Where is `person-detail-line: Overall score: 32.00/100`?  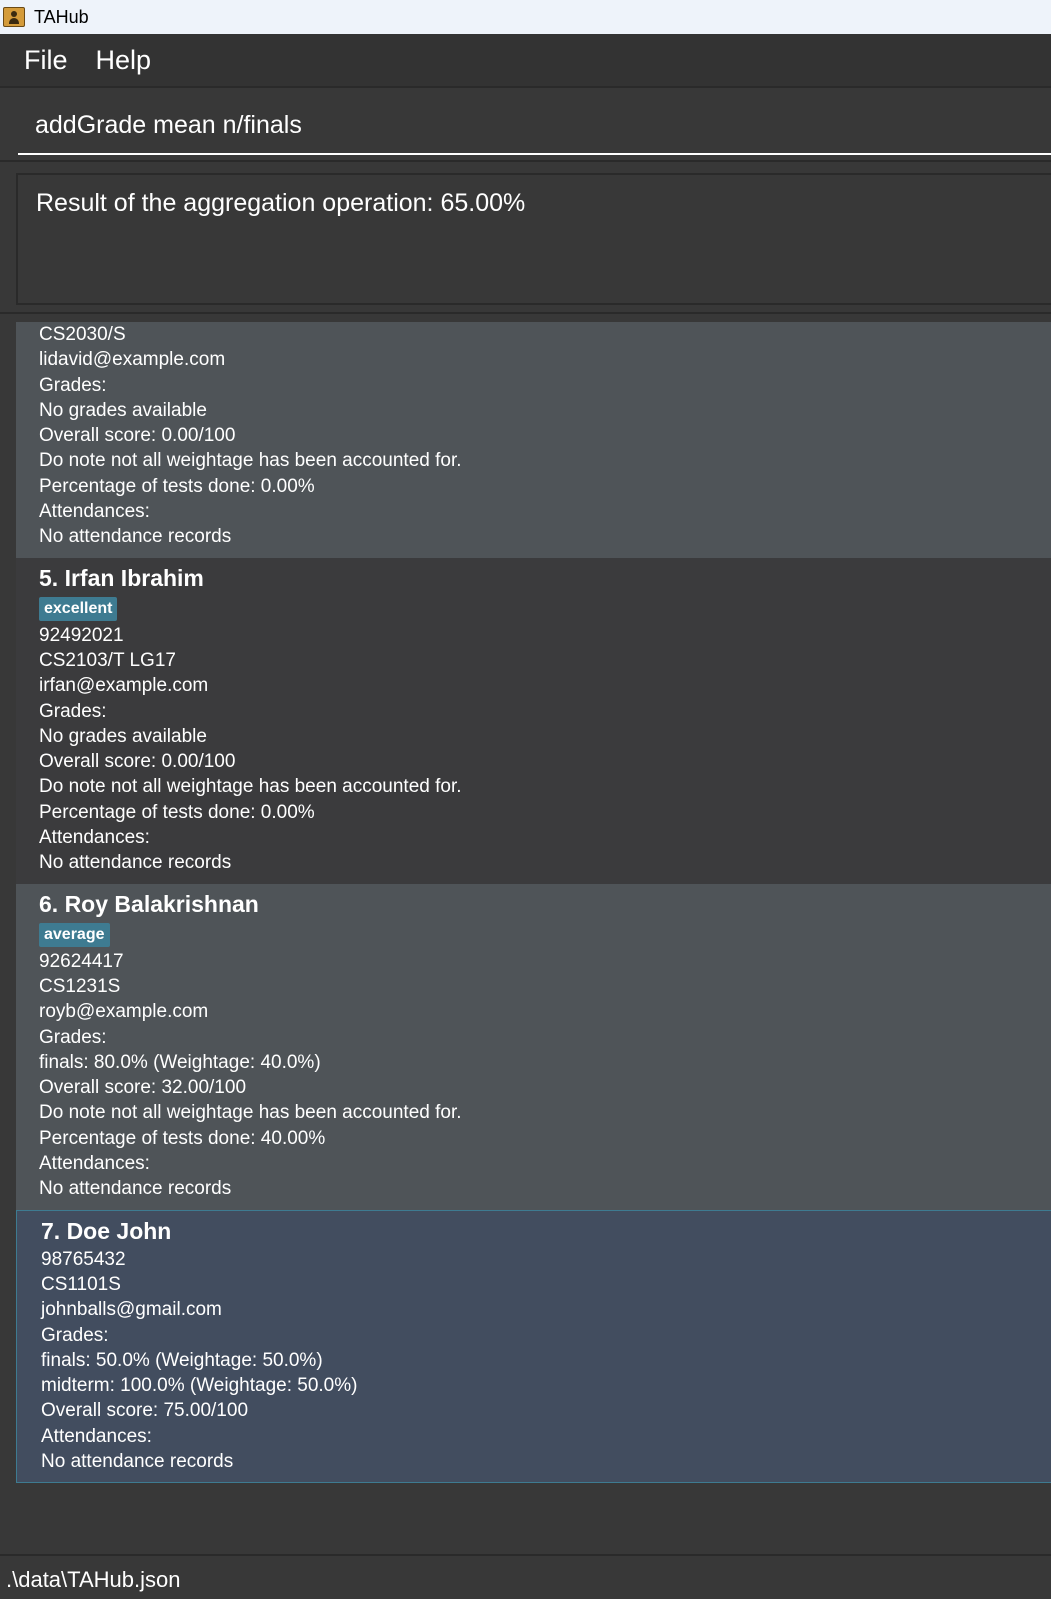
person-detail-line: Overall score: 32.00/100 is located at coordinates (143, 1088).